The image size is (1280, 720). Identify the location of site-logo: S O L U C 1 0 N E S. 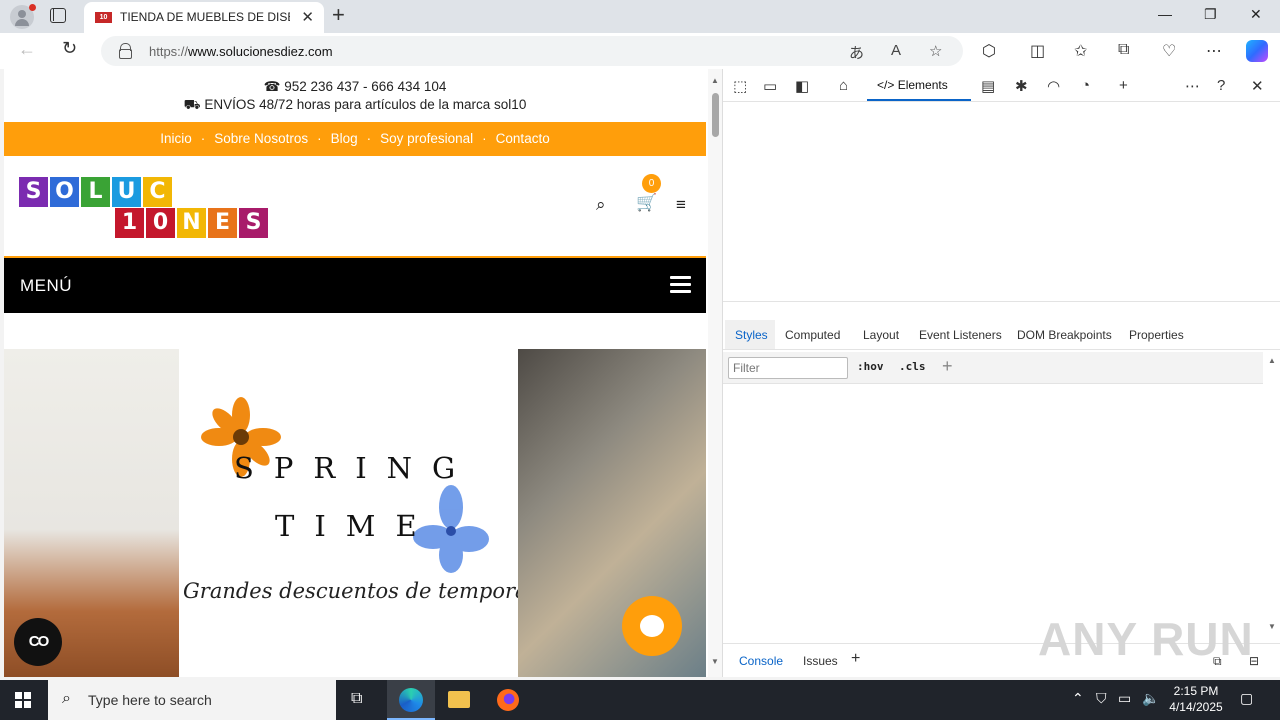
(145, 208).